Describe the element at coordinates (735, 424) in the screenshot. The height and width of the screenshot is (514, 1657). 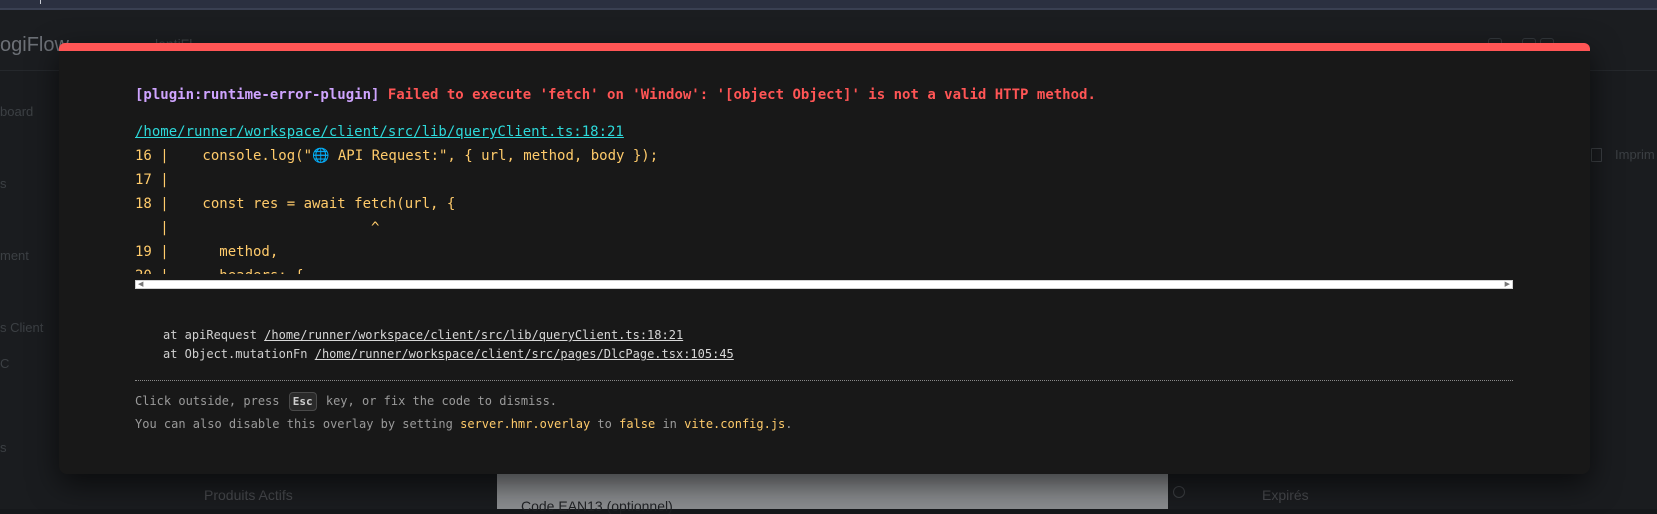
I see `config-file: vite.config.js` at that location.